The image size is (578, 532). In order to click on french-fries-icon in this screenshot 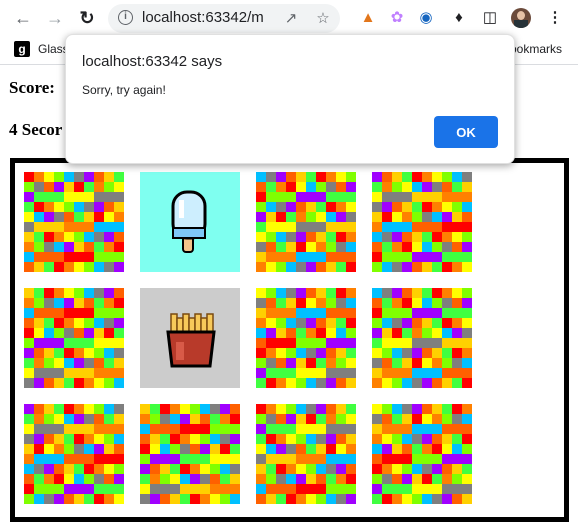, I will do `click(190, 338)`.